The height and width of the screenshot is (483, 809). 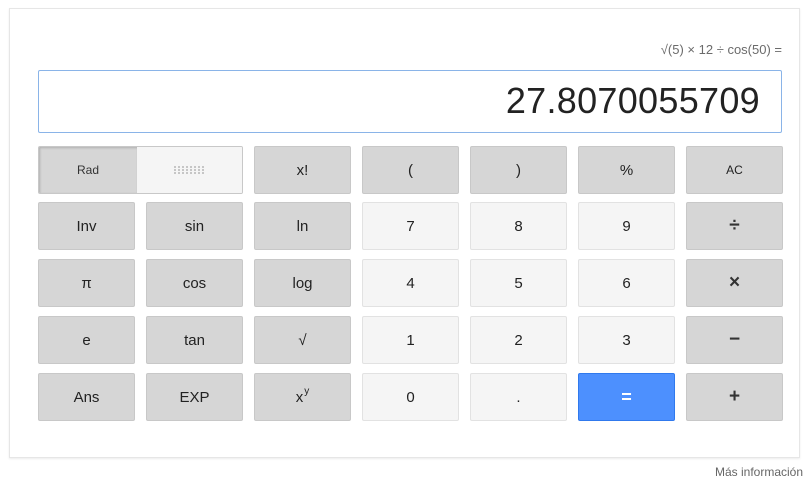 What do you see at coordinates (194, 340) in the screenshot?
I see `tan-button: tan` at bounding box center [194, 340].